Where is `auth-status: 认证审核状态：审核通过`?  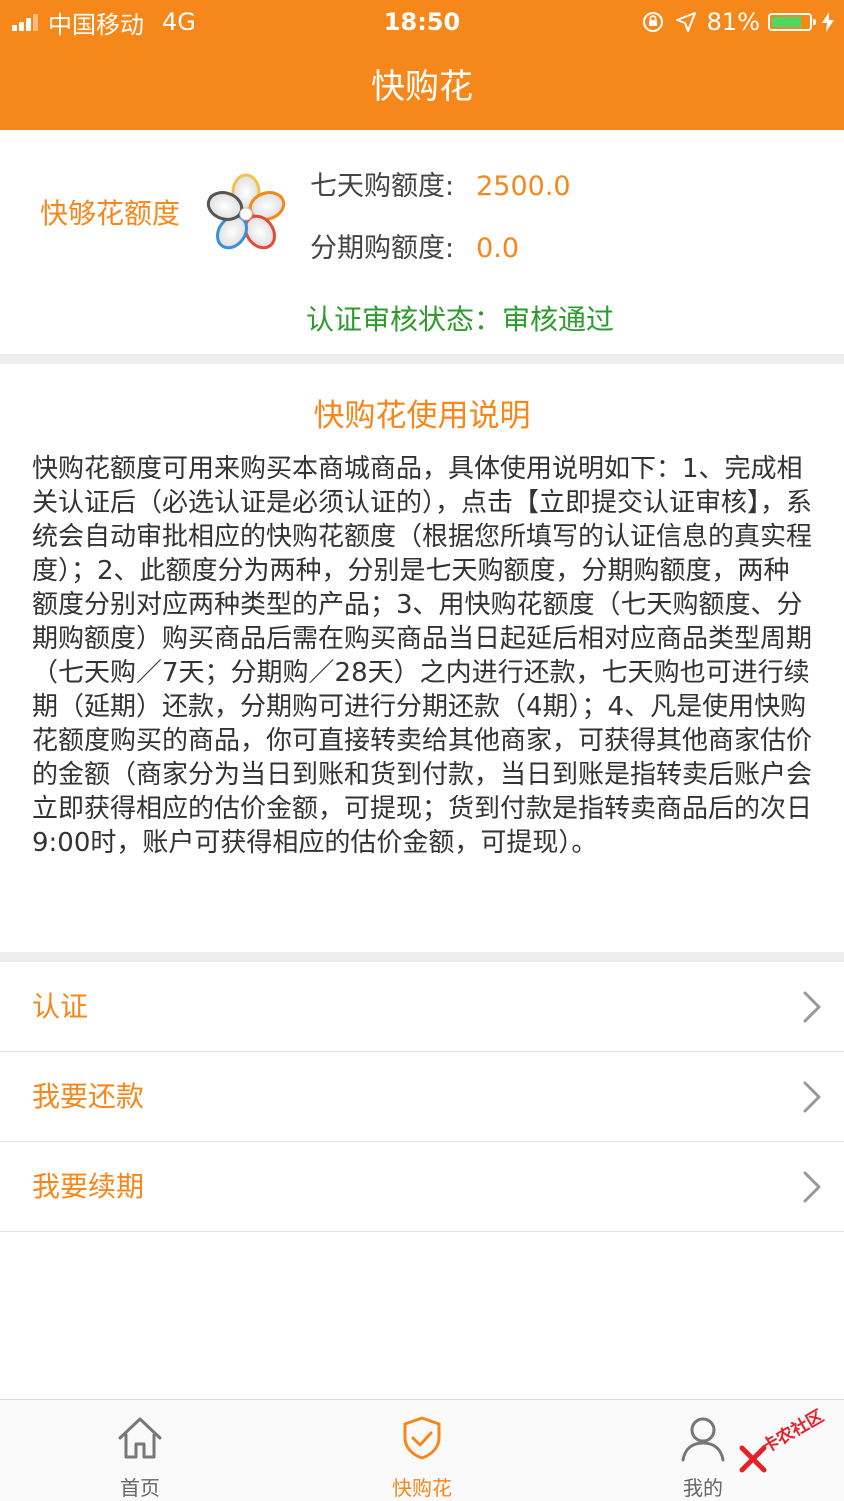 auth-status: 认证审核状态：审核通过 is located at coordinates (460, 319).